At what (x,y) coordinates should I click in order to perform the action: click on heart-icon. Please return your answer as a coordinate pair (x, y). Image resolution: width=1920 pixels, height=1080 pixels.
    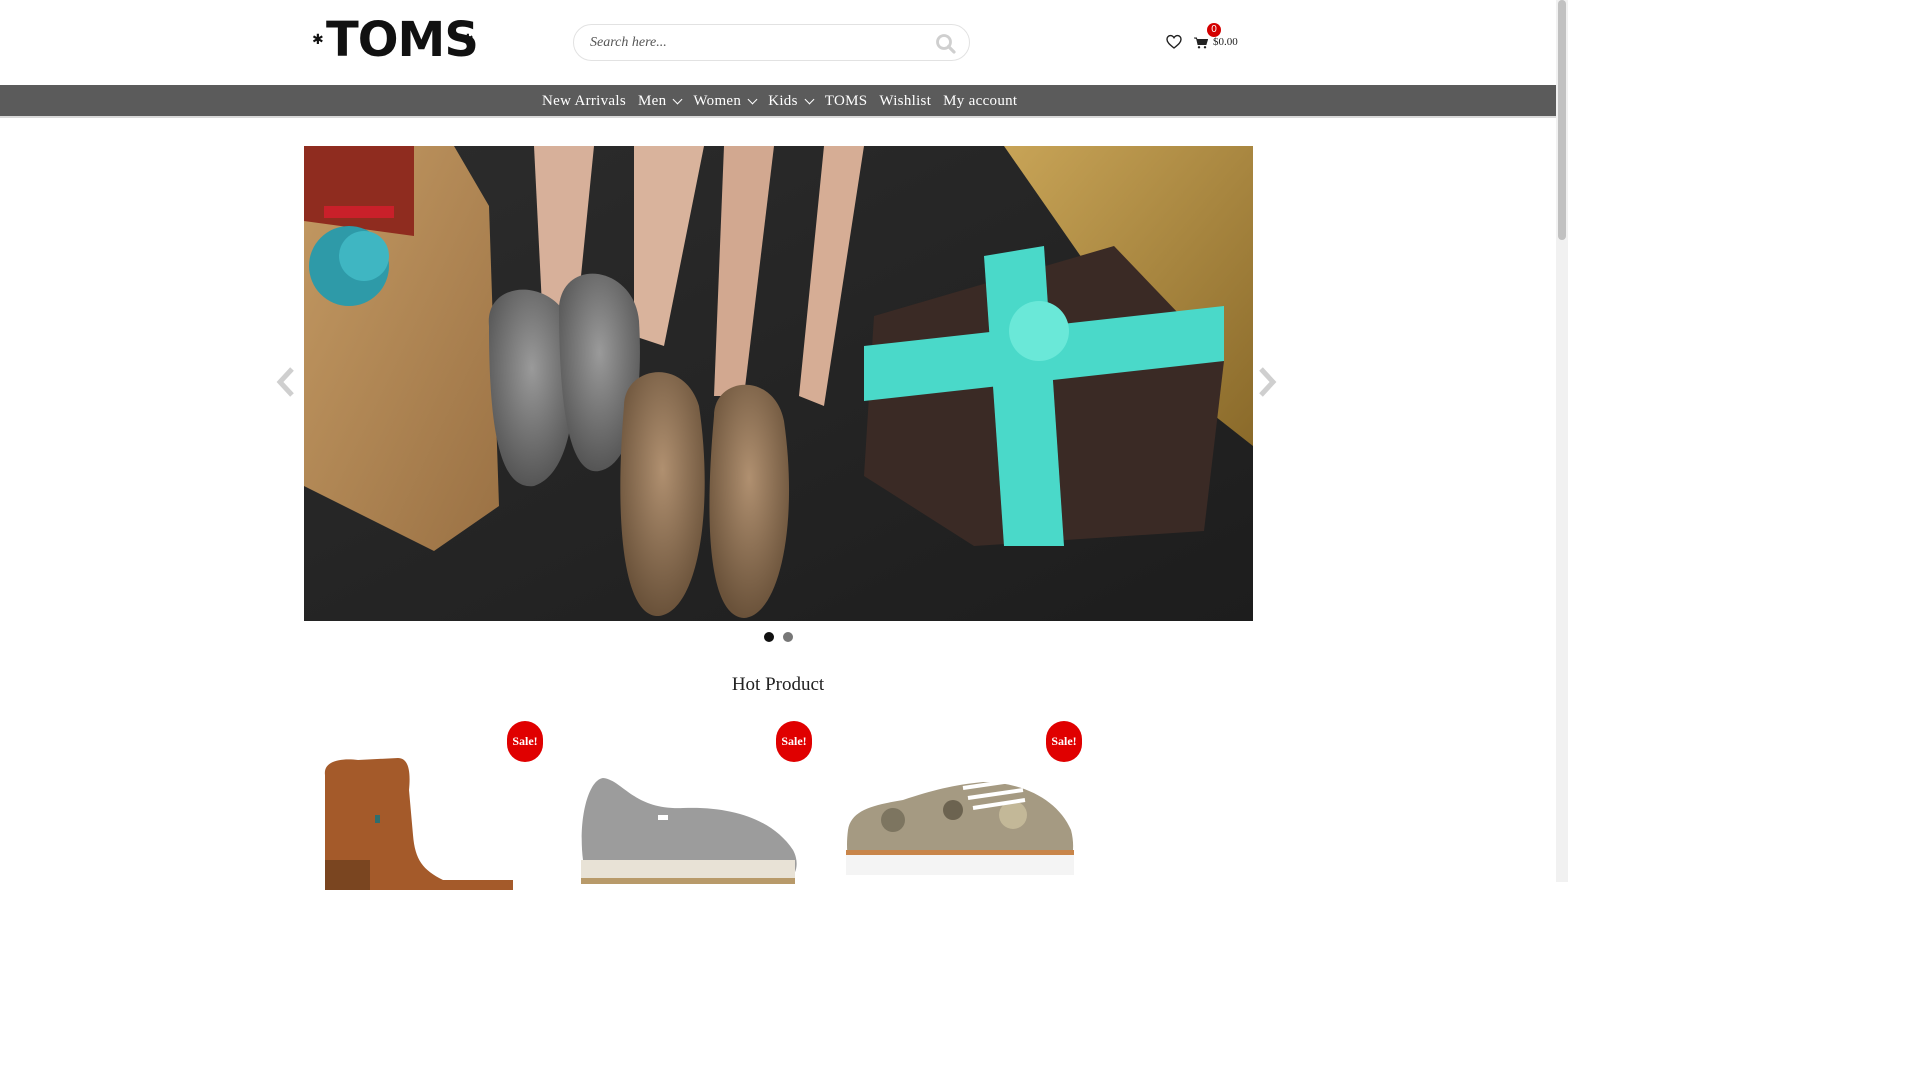
    Looking at the image, I should click on (1174, 41).